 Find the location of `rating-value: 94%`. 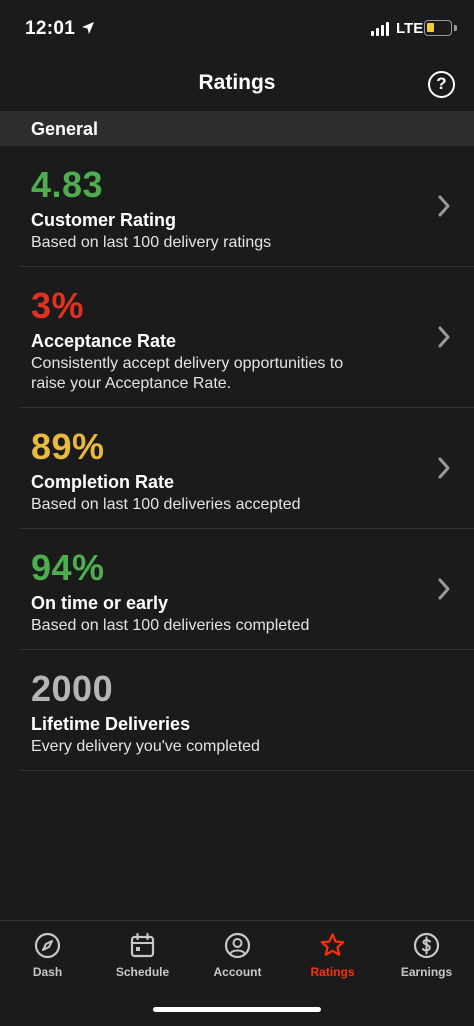

rating-value: 94% is located at coordinates (68, 567).